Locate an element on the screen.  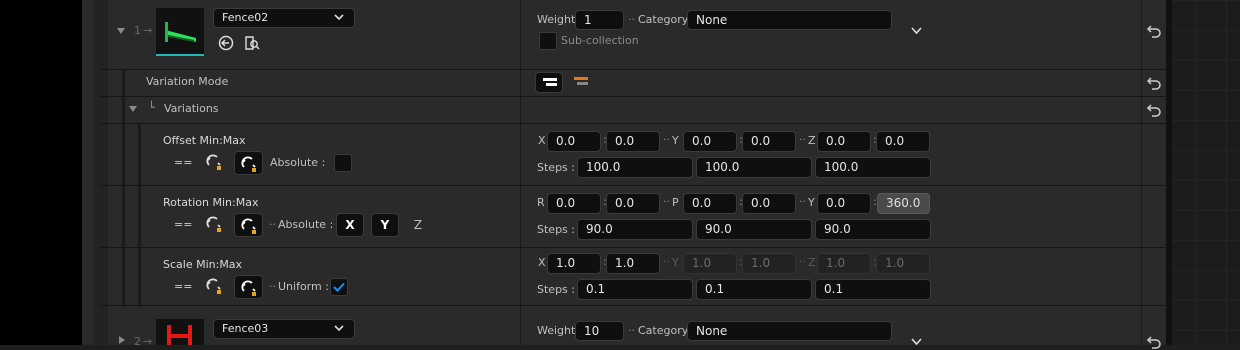
mode-list-button is located at coordinates (549, 82).